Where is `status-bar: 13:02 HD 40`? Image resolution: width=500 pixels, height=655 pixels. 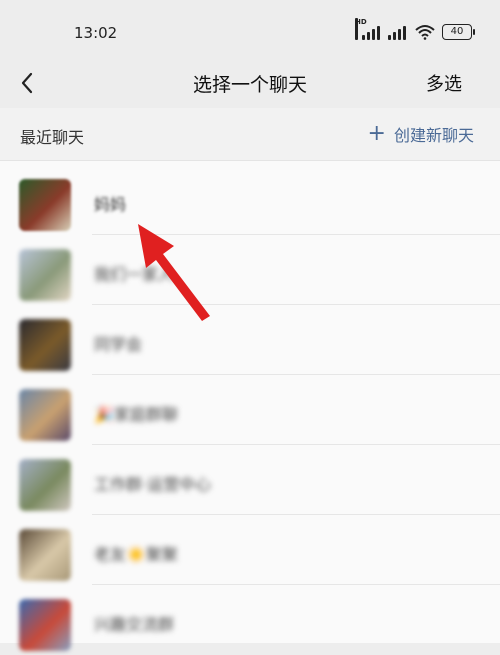
status-bar: 13:02 HD 40 is located at coordinates (250, 31).